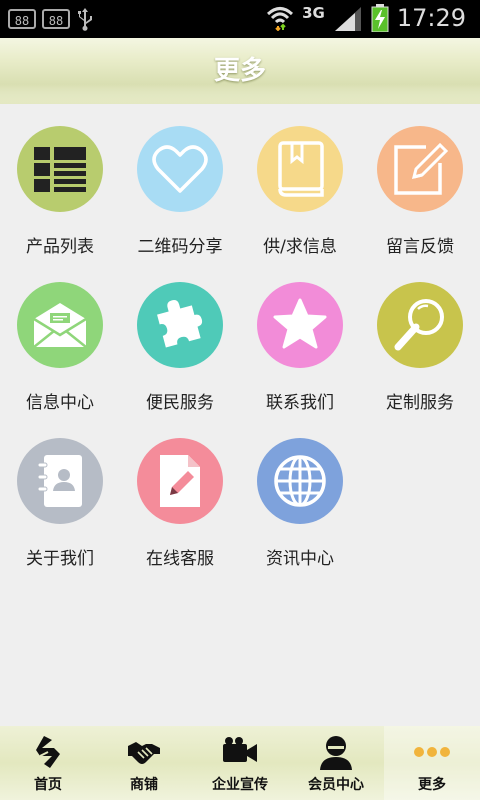 This screenshot has height=800, width=480. What do you see at coordinates (300, 247) in the screenshot?
I see `grid-item-label: 供/求信息` at bounding box center [300, 247].